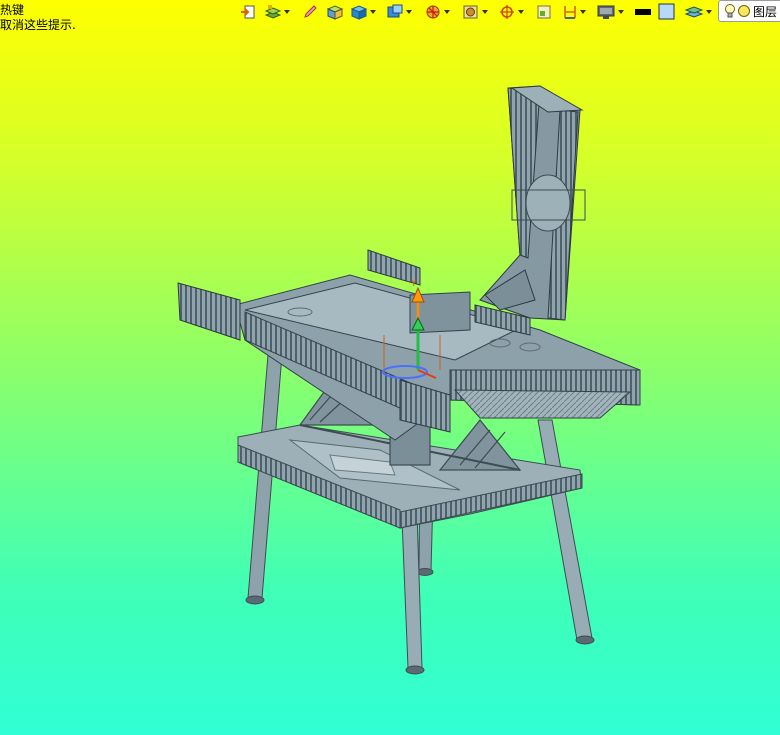 The height and width of the screenshot is (735, 780). I want to click on svg-text: Y, so click(413, 284).